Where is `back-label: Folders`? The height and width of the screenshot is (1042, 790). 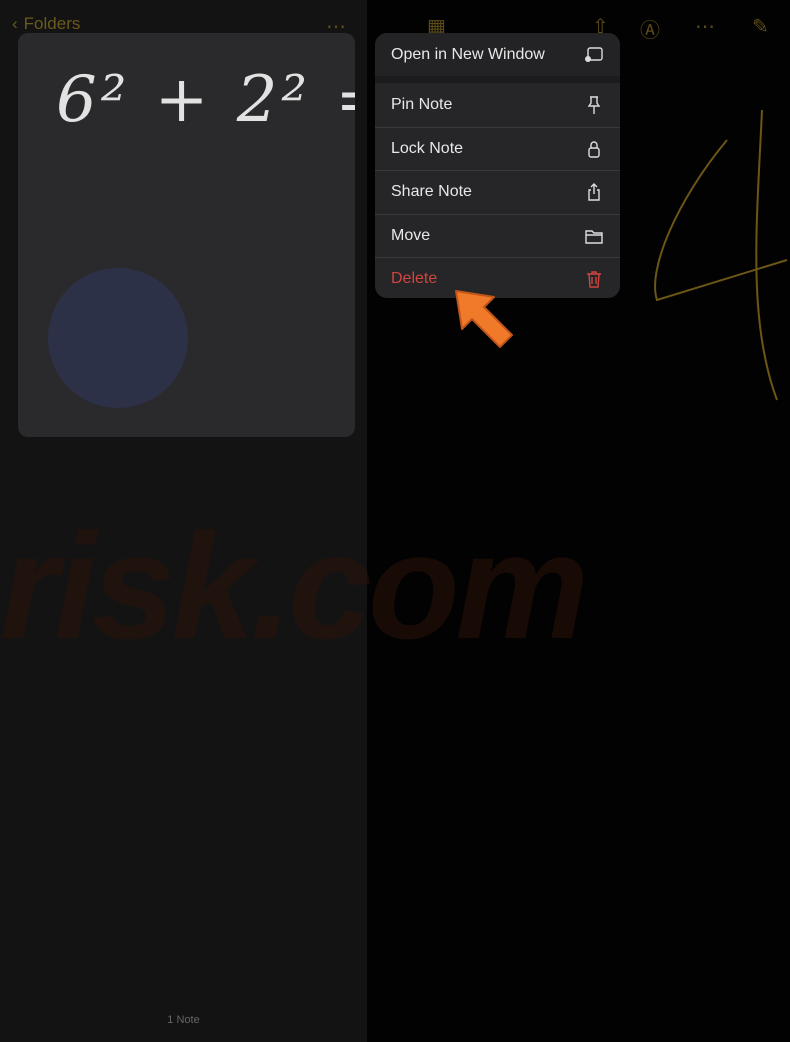
back-label: Folders is located at coordinates (52, 23).